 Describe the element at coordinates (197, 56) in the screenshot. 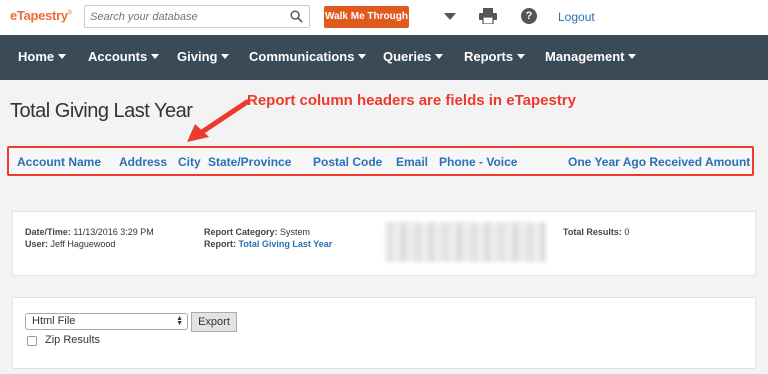

I see `nav-giving-label: Giving` at that location.